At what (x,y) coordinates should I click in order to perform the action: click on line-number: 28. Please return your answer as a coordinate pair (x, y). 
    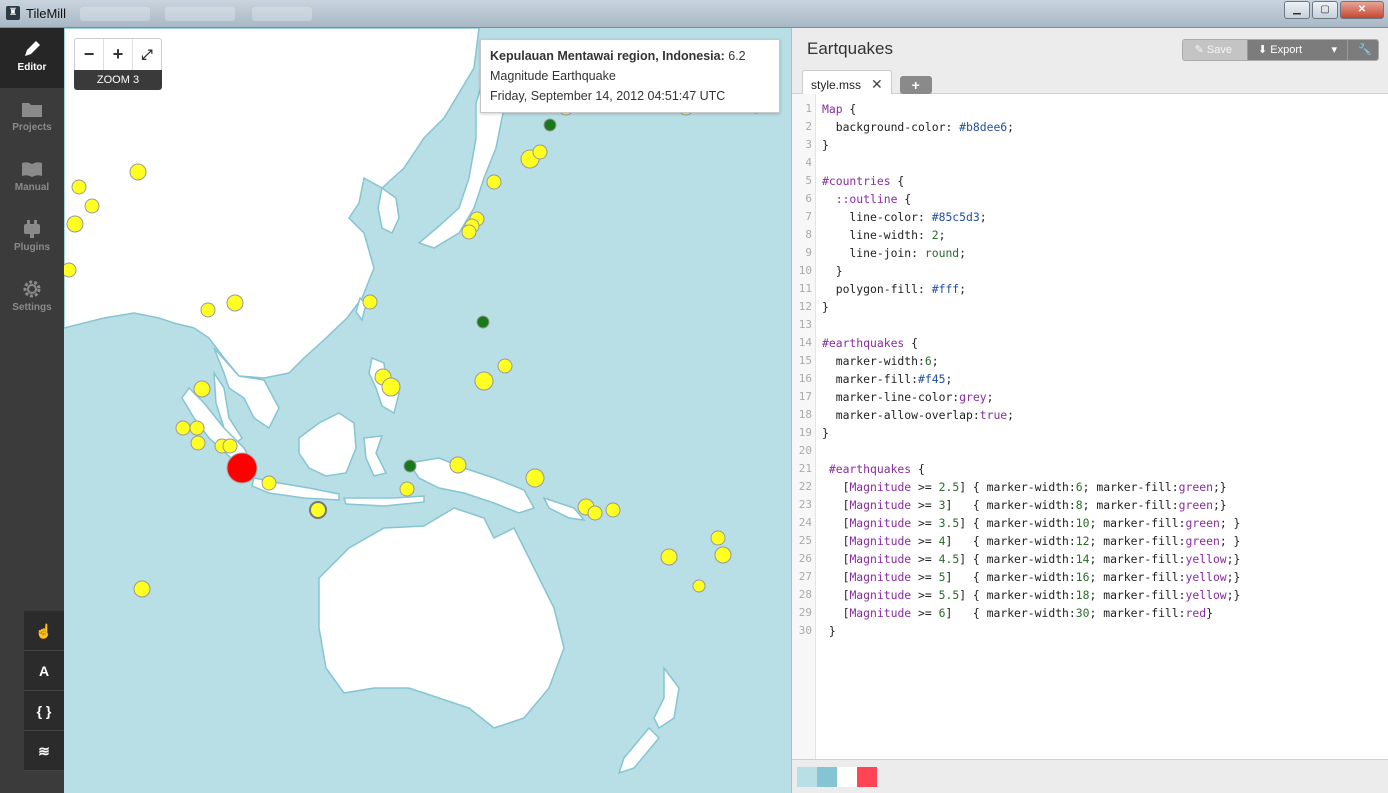
    Looking at the image, I should click on (805, 594).